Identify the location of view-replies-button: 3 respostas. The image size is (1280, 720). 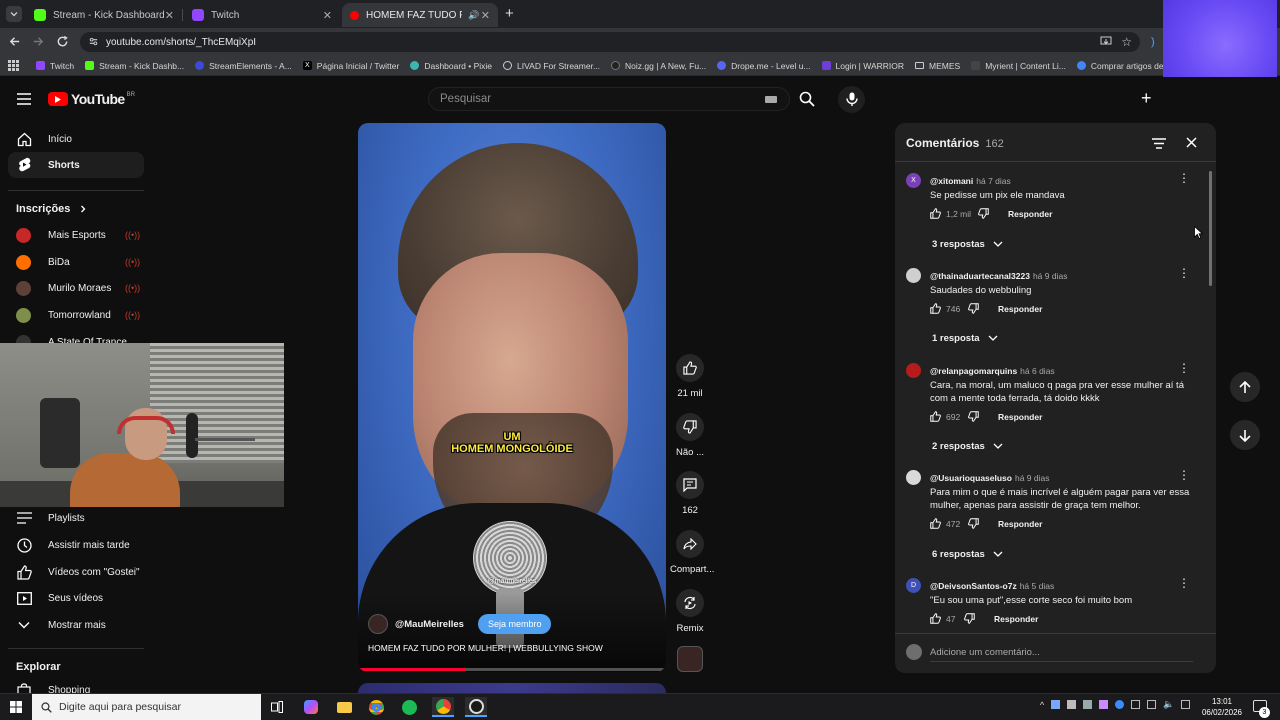
(967, 244).